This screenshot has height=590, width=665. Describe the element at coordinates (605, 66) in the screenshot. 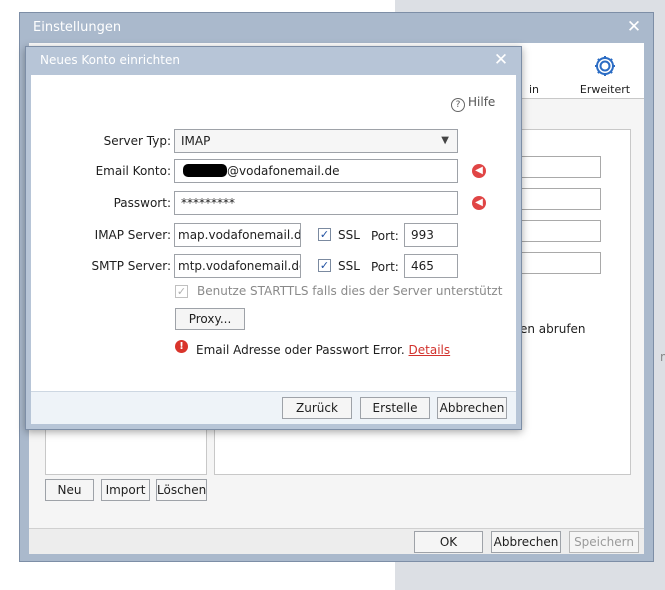

I see `gear-icon` at that location.